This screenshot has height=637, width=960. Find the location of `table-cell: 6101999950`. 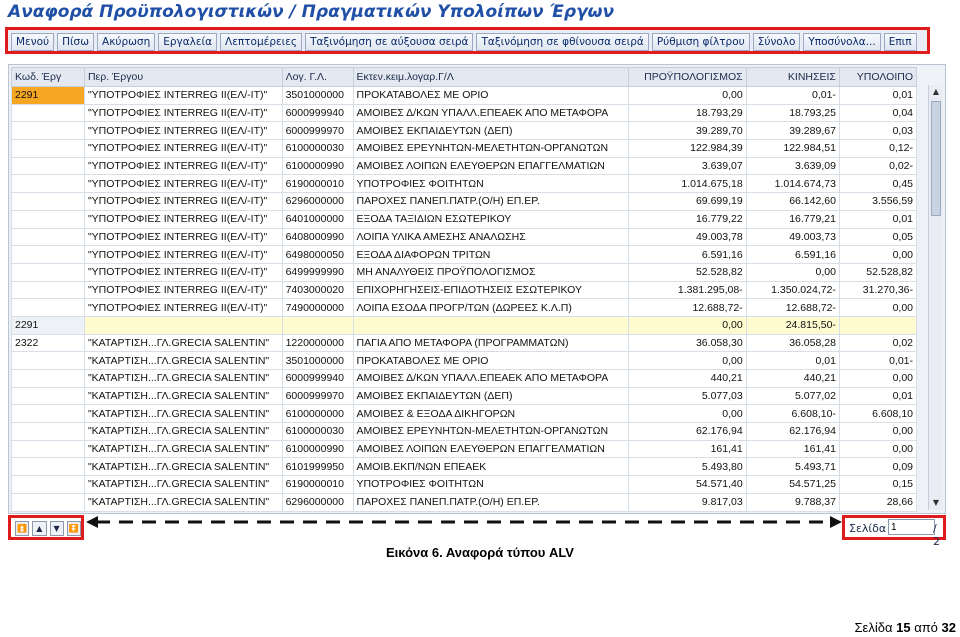

table-cell: 6101999950 is located at coordinates (317, 467).